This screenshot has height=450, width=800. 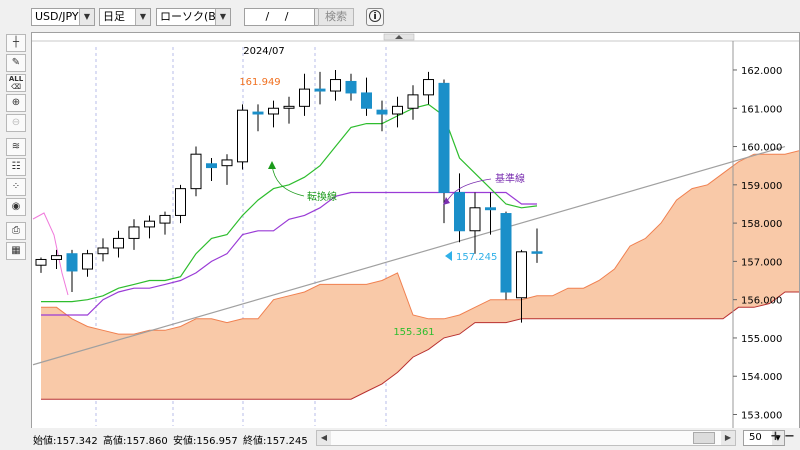 What do you see at coordinates (324, 438) in the screenshot?
I see `scroll-left-icon: ◀` at bounding box center [324, 438].